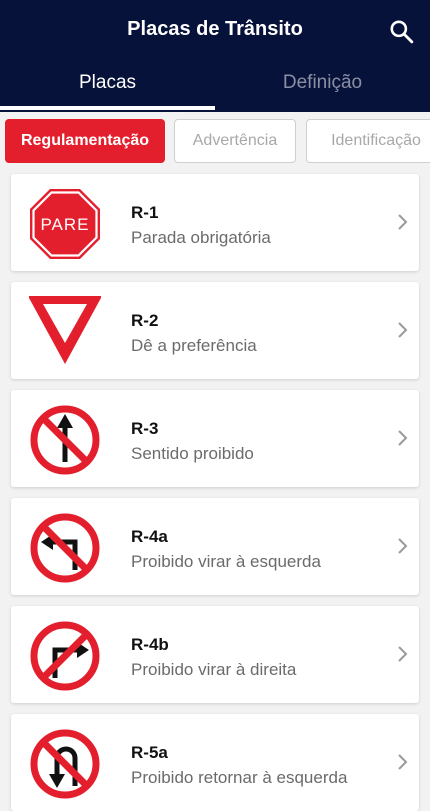  Describe the element at coordinates (215, 546) in the screenshot. I see `list-item: R-4a Proibido virar à esquerda` at that location.